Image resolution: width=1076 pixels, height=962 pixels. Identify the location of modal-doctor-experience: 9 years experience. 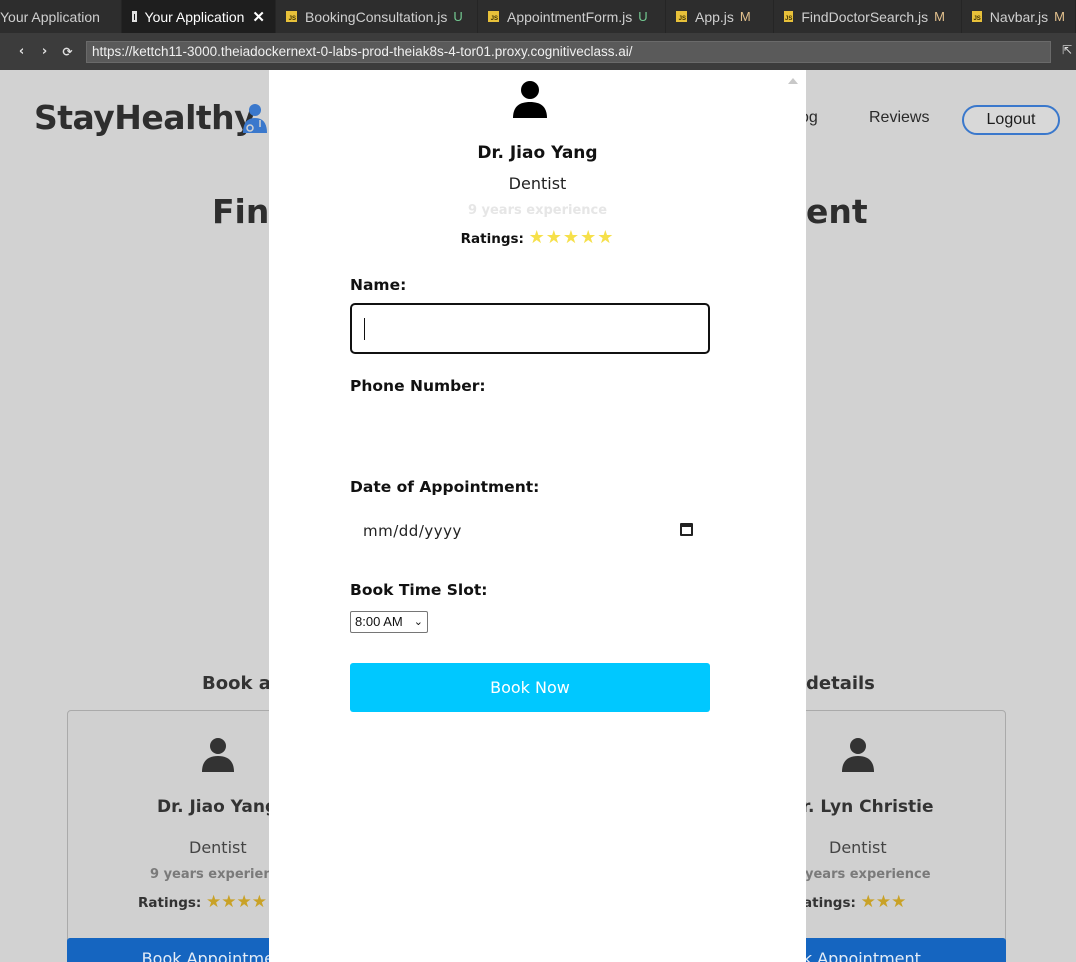
(537, 210).